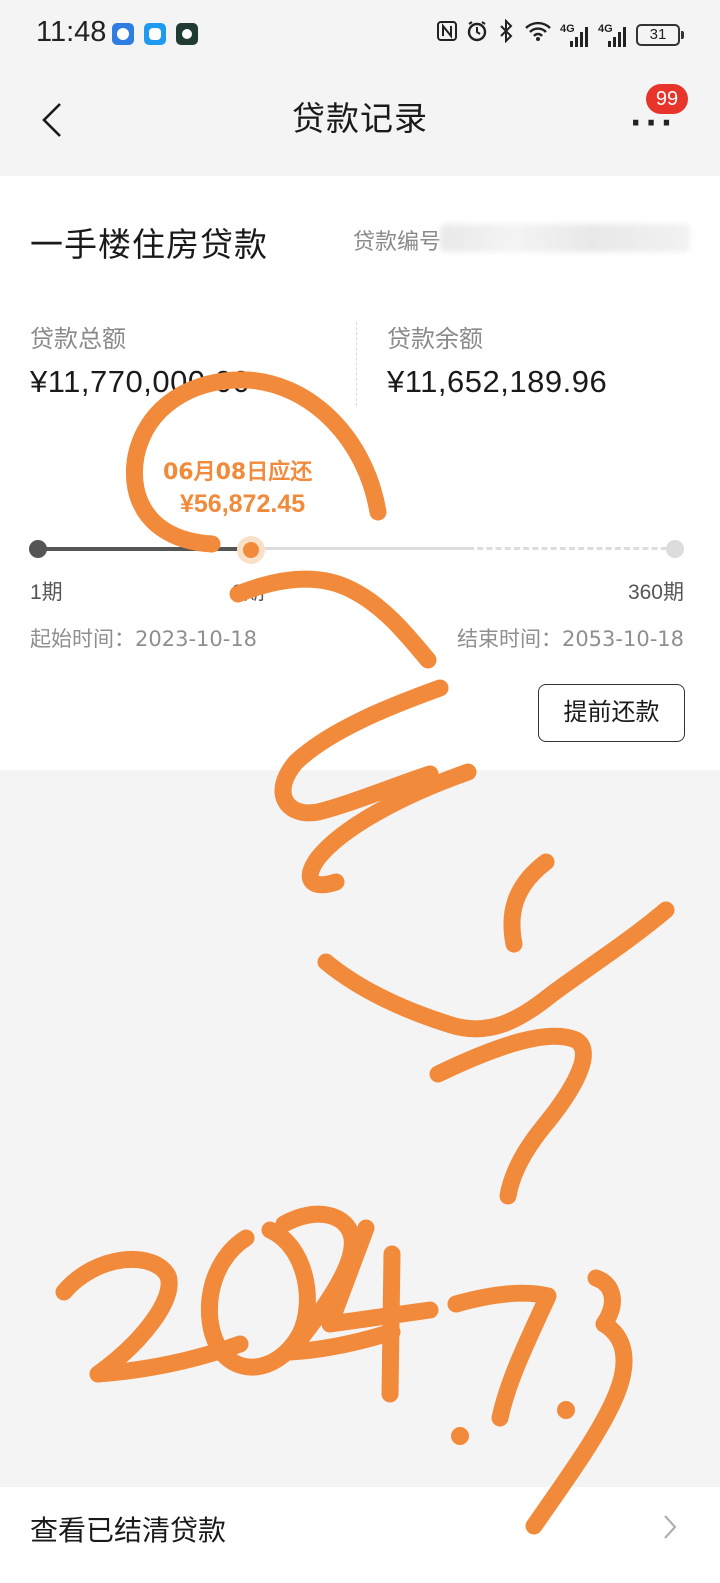 The image size is (720, 1583). What do you see at coordinates (506, 34) in the screenshot?
I see `bluetooth-icon` at bounding box center [506, 34].